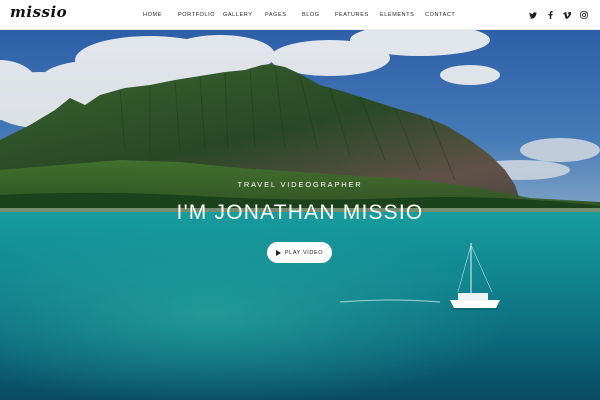 Image resolution: width=600 pixels, height=400 pixels. What do you see at coordinates (196, 15) in the screenshot?
I see `nav-item-portfolio: PORTFOLIO` at bounding box center [196, 15].